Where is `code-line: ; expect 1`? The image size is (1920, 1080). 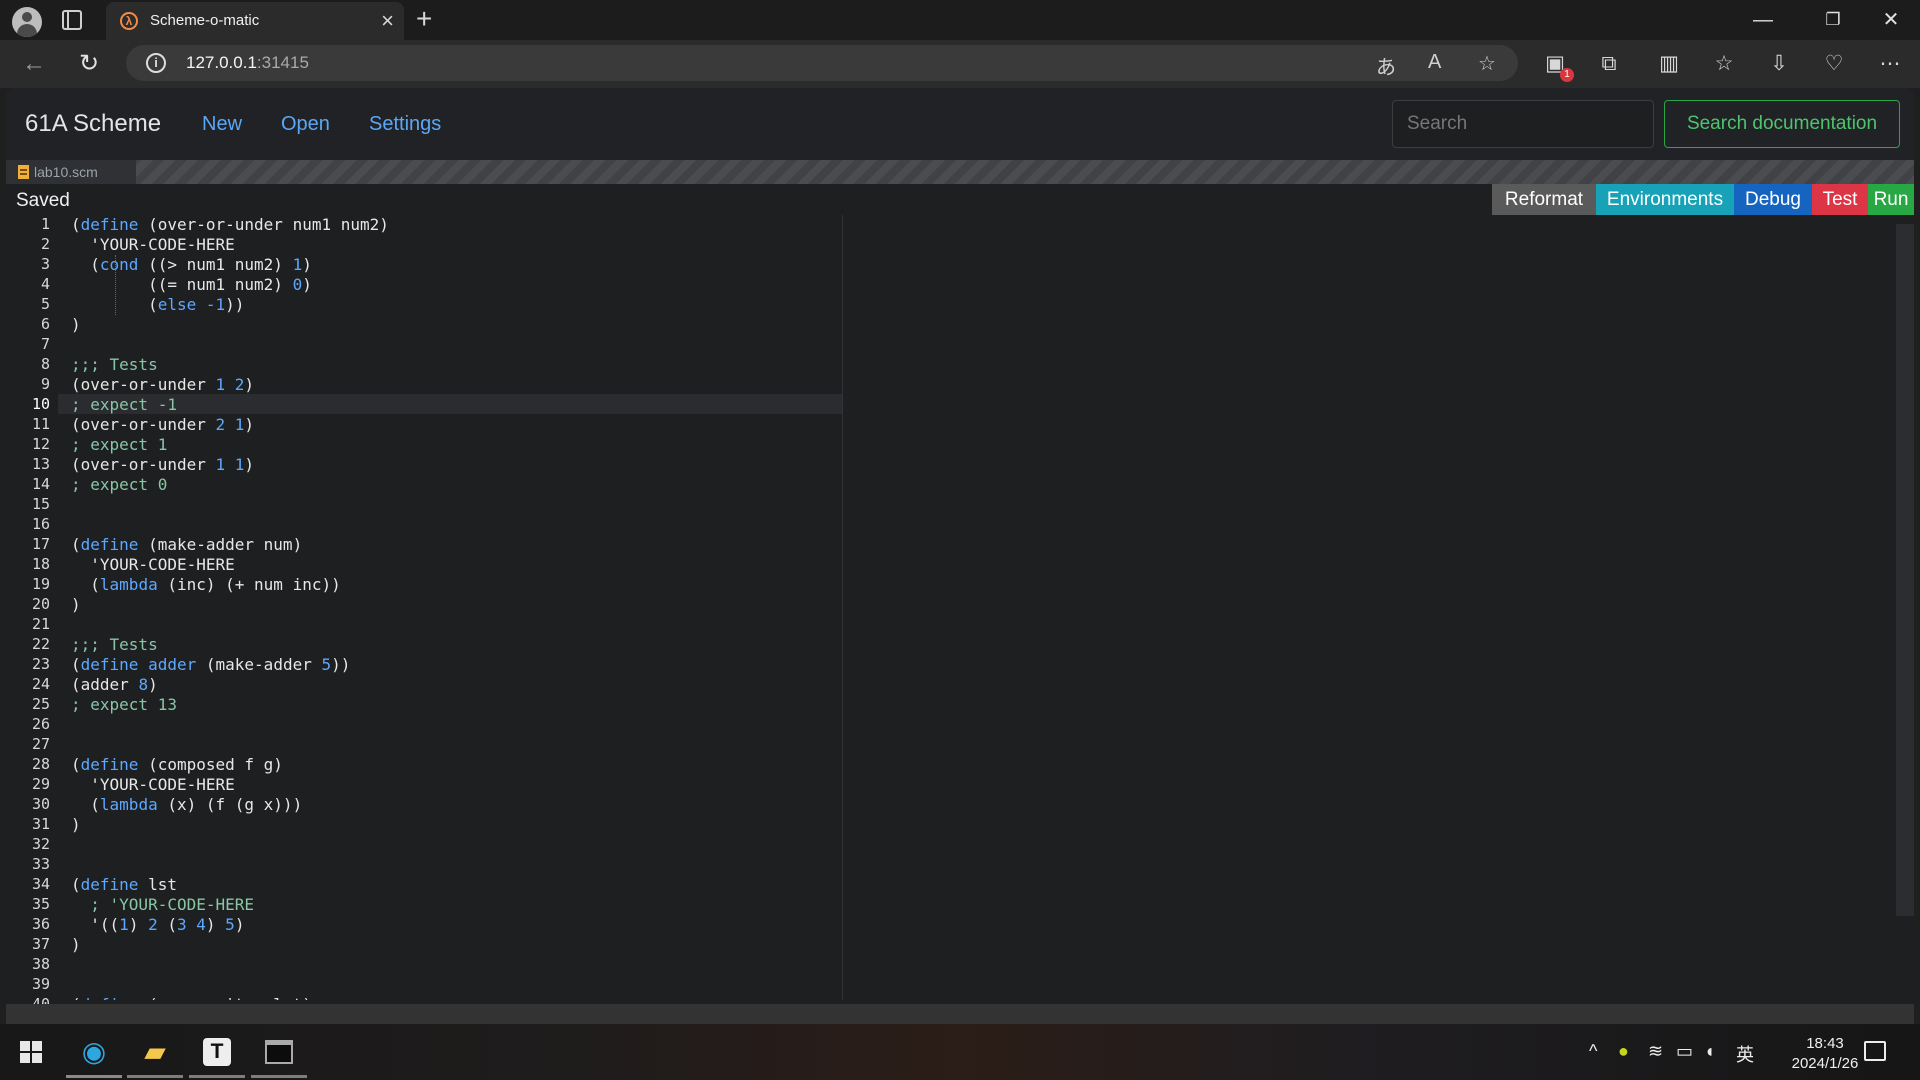 code-line: ; expect 1 is located at coordinates (119, 445).